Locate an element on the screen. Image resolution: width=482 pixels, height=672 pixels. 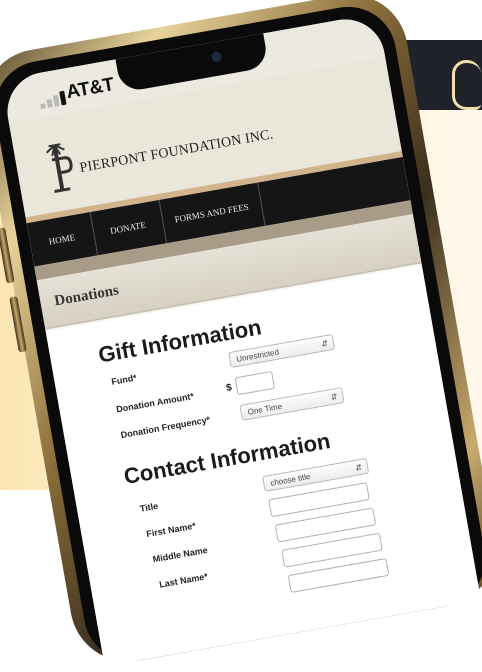
last-name-label: Last Name* is located at coordinates (183, 580).